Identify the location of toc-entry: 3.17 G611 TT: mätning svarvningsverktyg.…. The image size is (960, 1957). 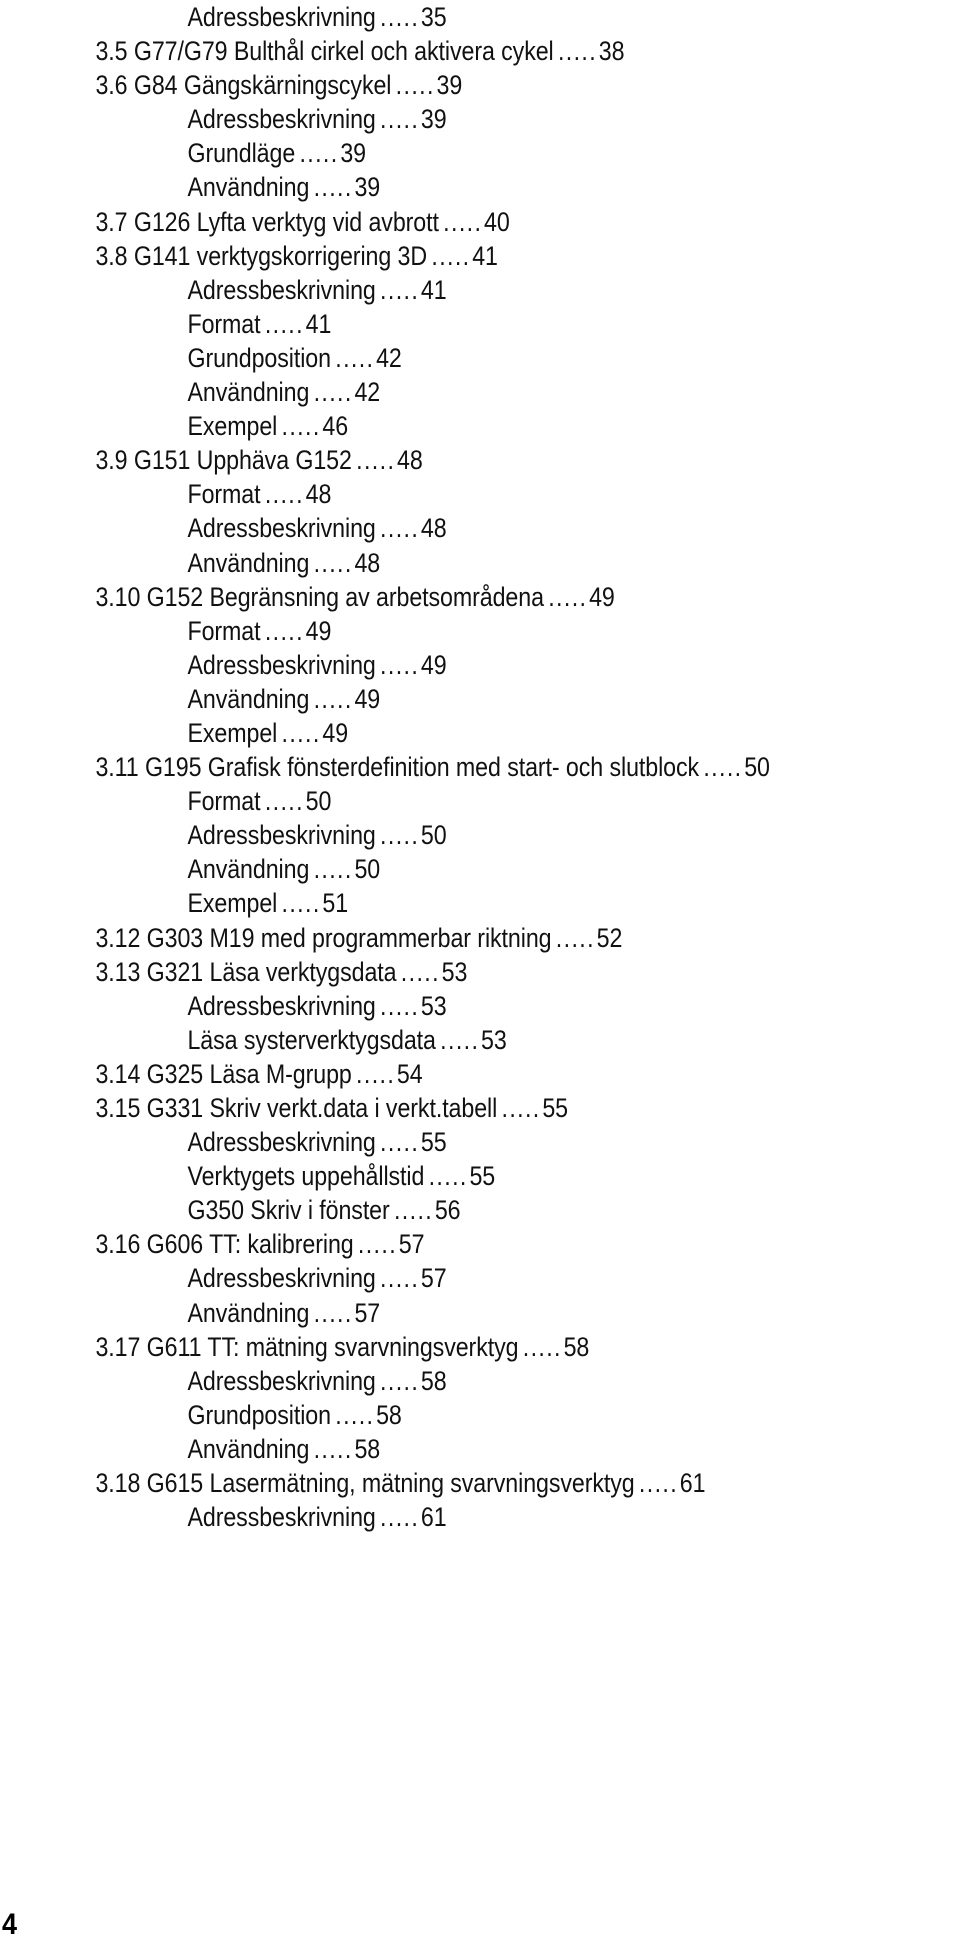
(413, 1347).